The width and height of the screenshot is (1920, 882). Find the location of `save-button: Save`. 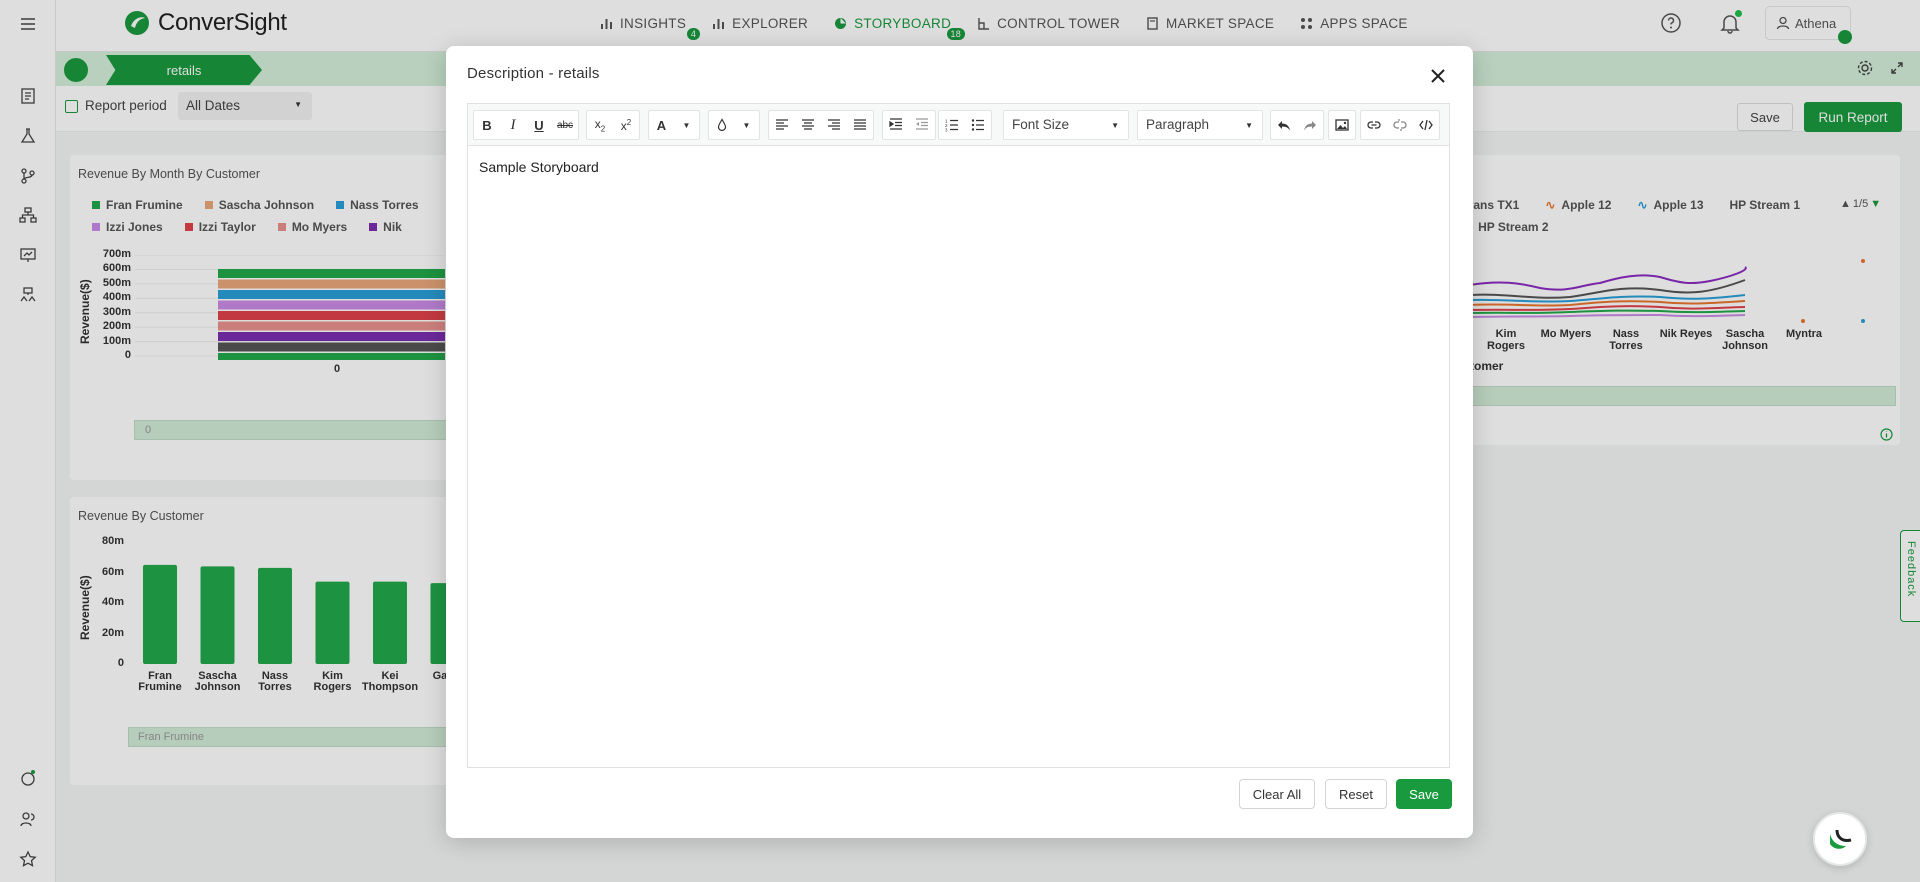

save-button: Save is located at coordinates (1424, 794).